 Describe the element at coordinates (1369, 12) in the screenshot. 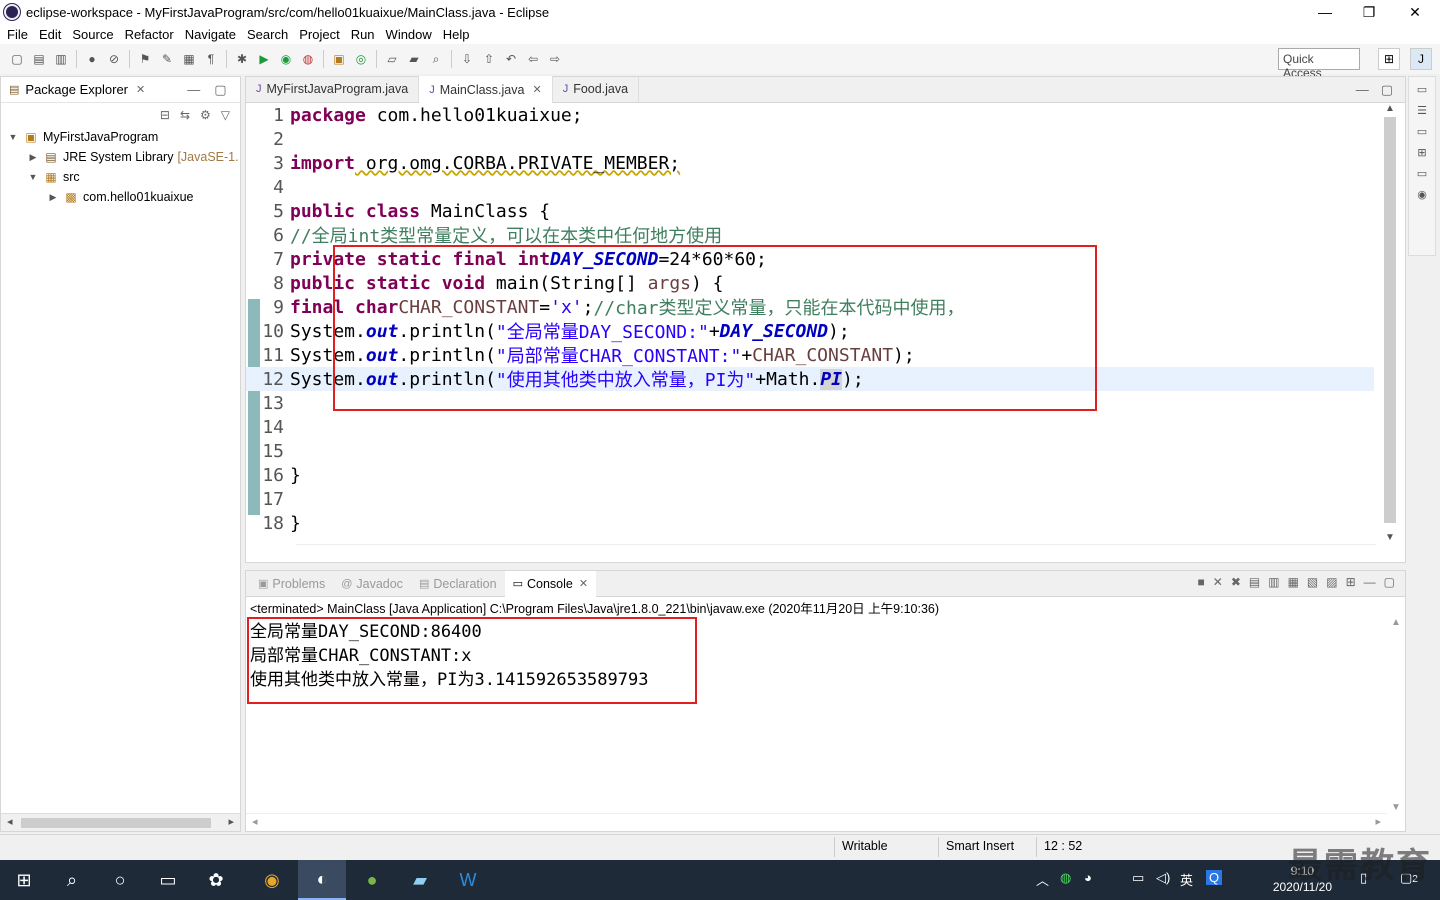

I see `maximize-button: ❐` at that location.